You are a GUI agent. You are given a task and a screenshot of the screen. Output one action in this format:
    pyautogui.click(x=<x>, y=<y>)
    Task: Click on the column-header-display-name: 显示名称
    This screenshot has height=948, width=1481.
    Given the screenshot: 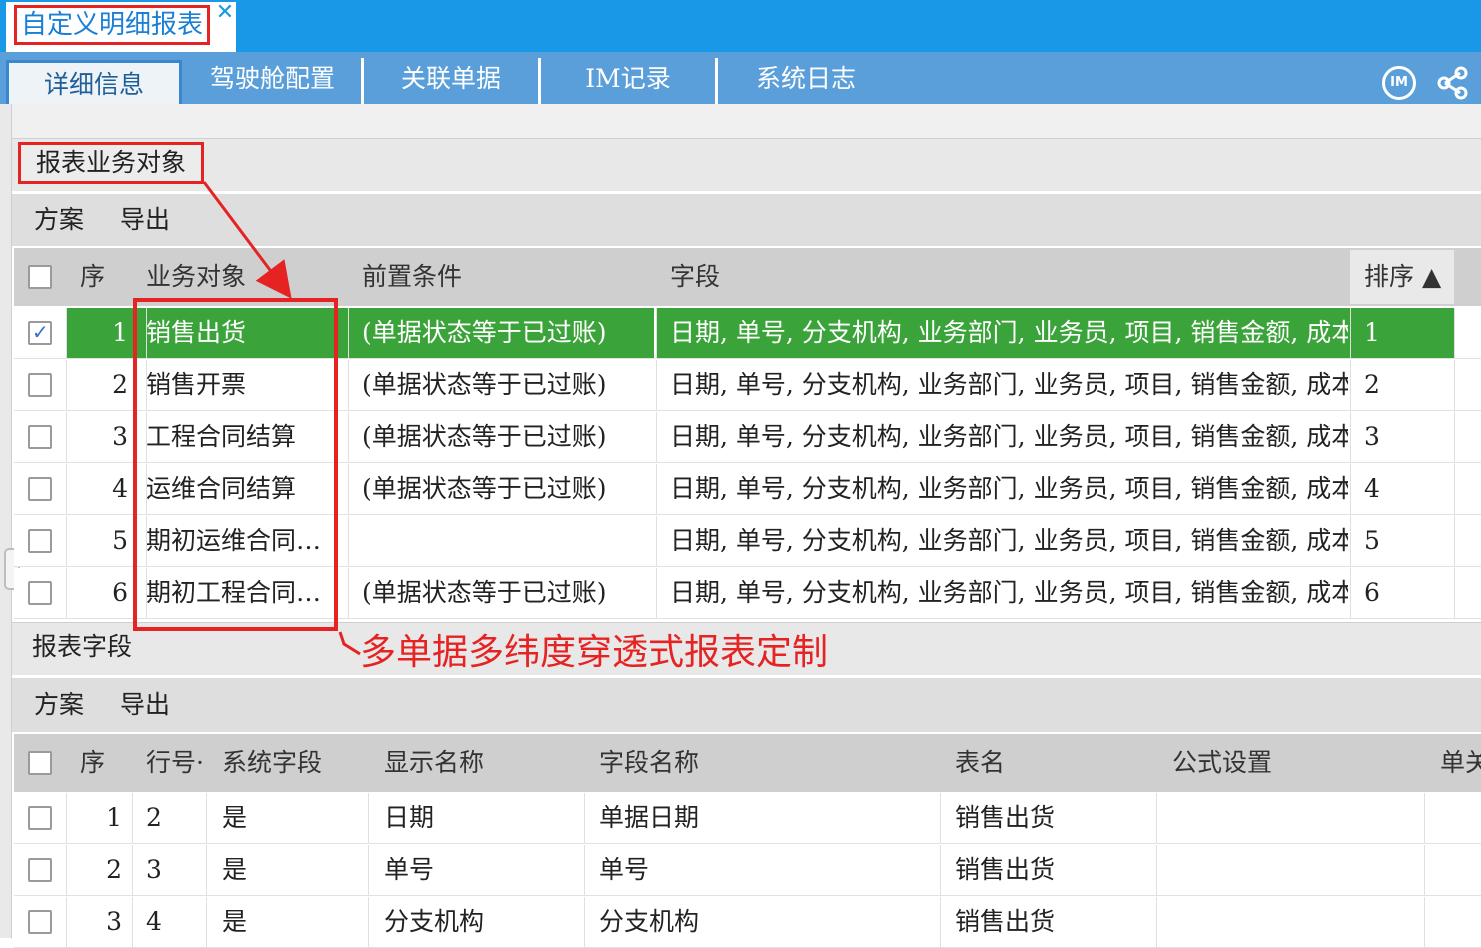 What is the action you would take?
    pyautogui.click(x=434, y=763)
    